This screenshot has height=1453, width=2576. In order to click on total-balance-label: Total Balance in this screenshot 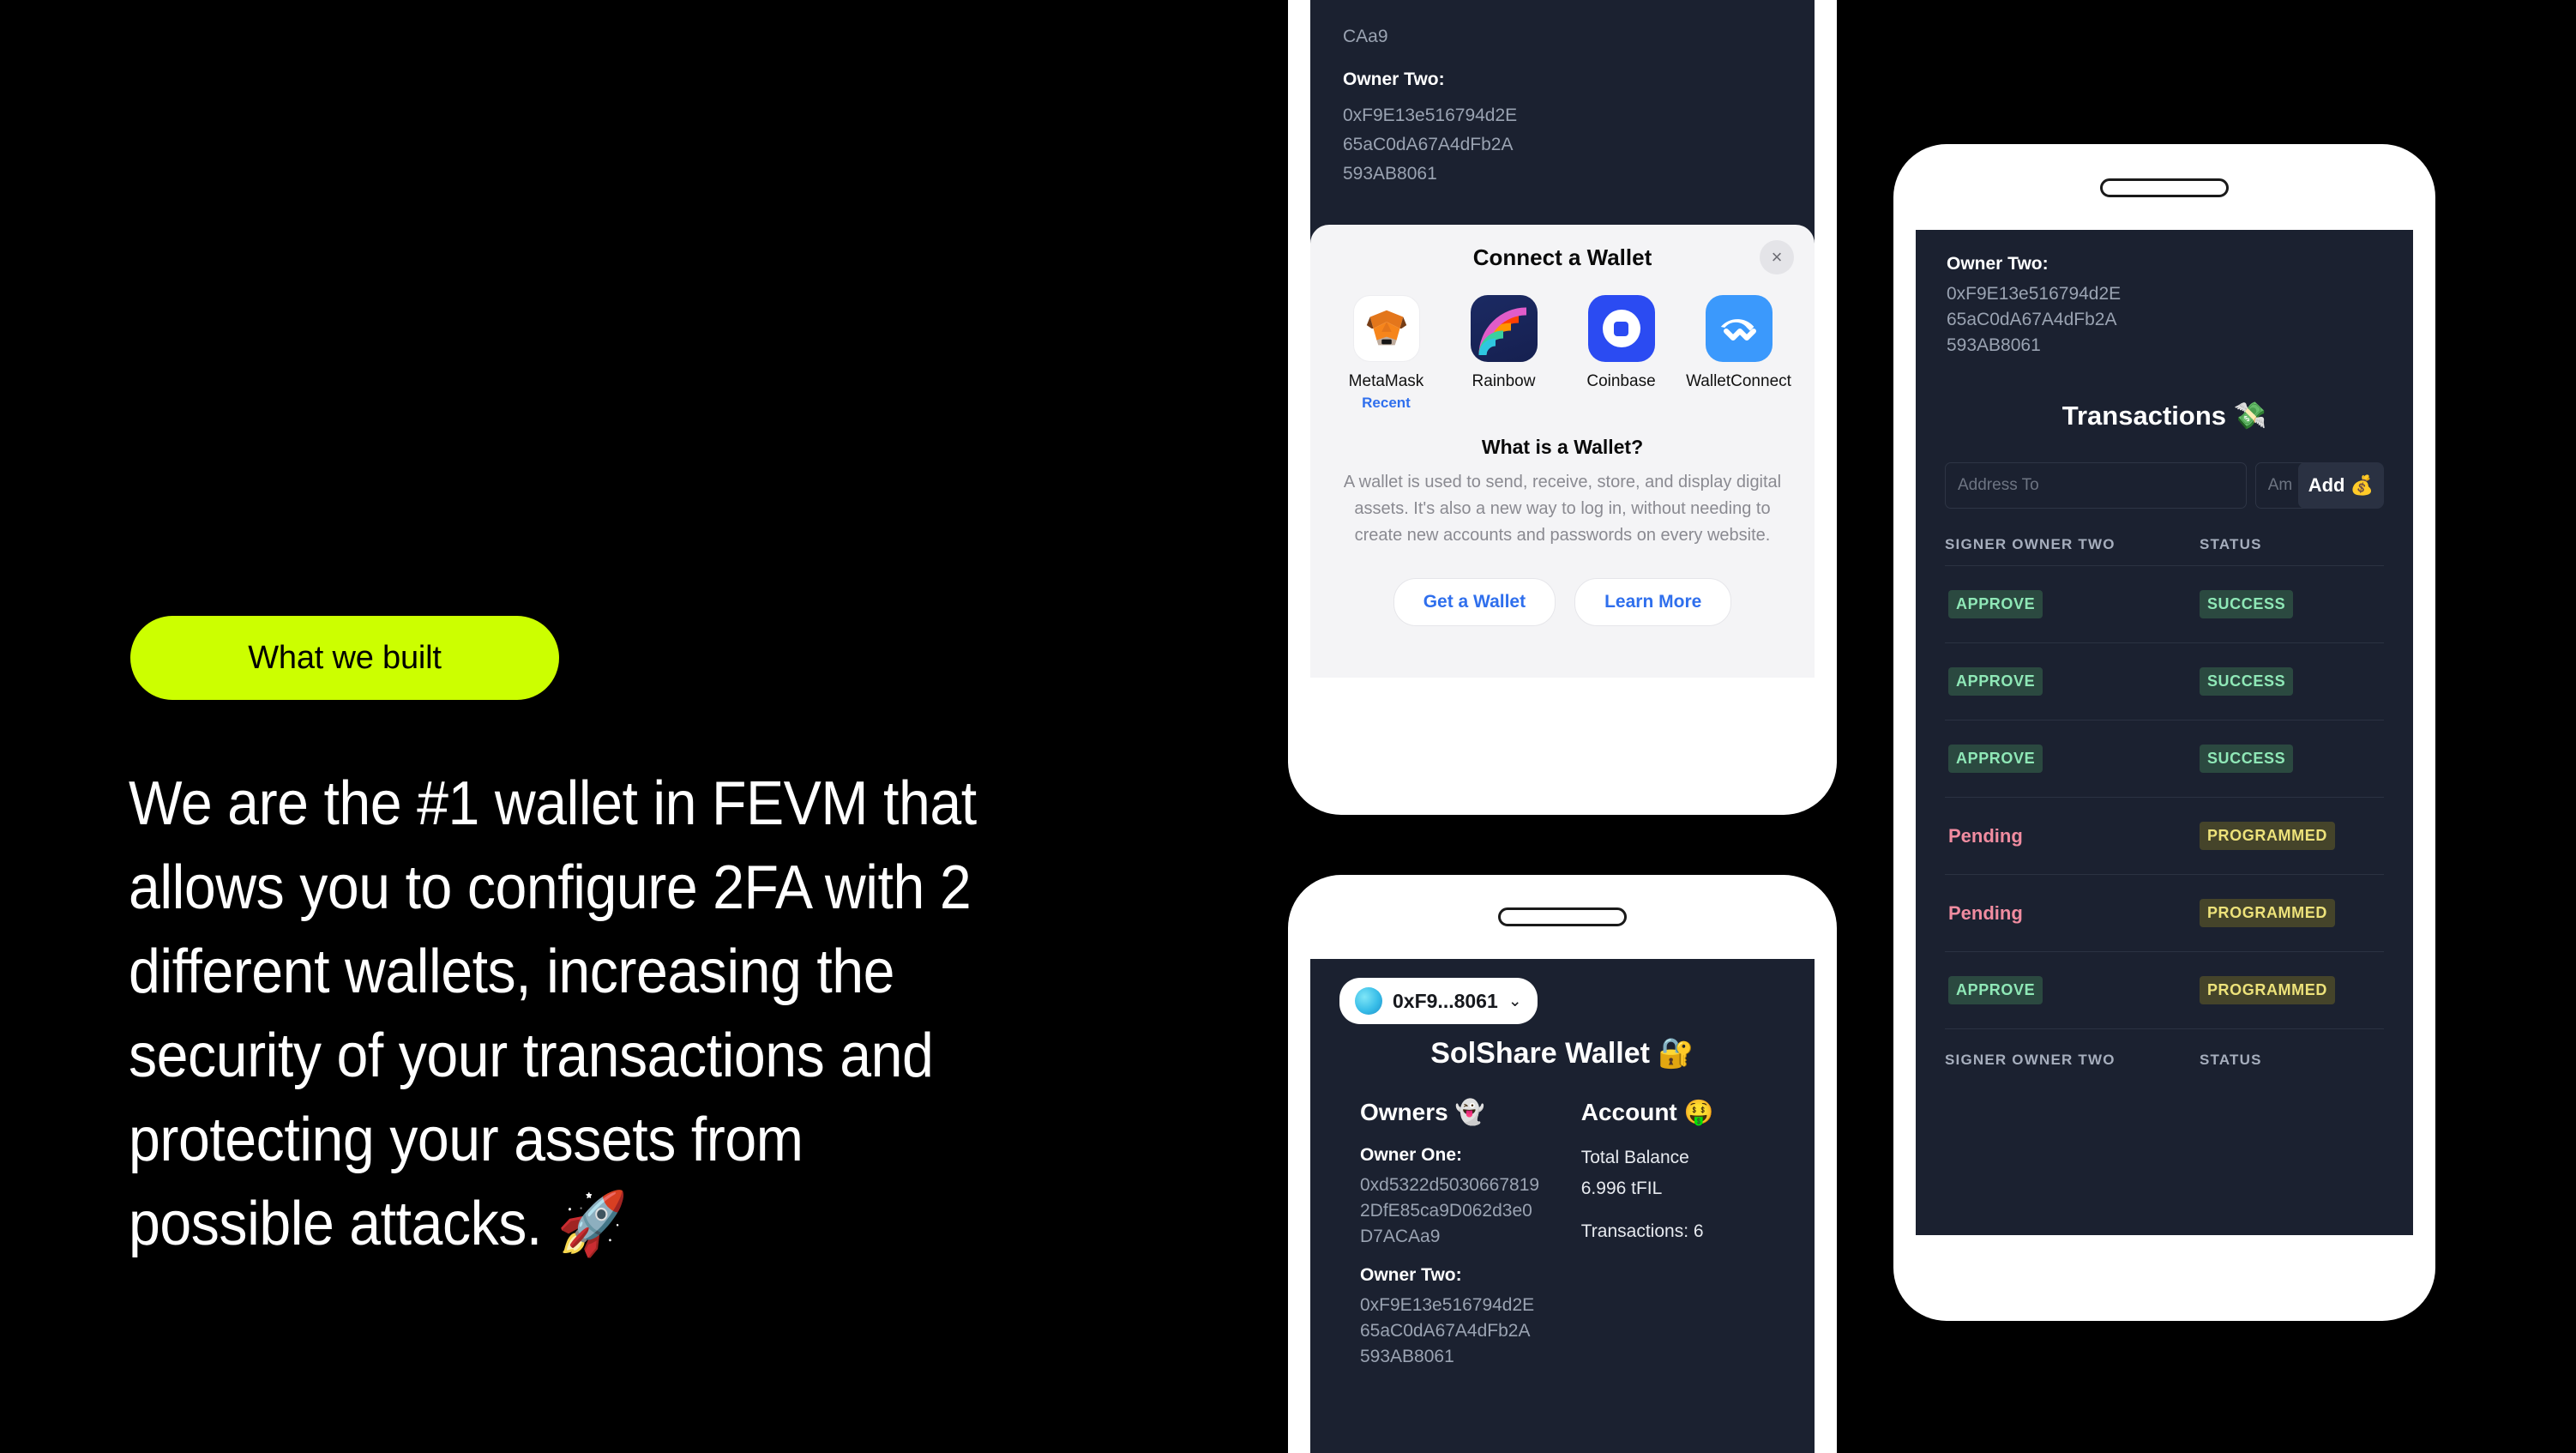, I will do `click(1634, 1157)`.